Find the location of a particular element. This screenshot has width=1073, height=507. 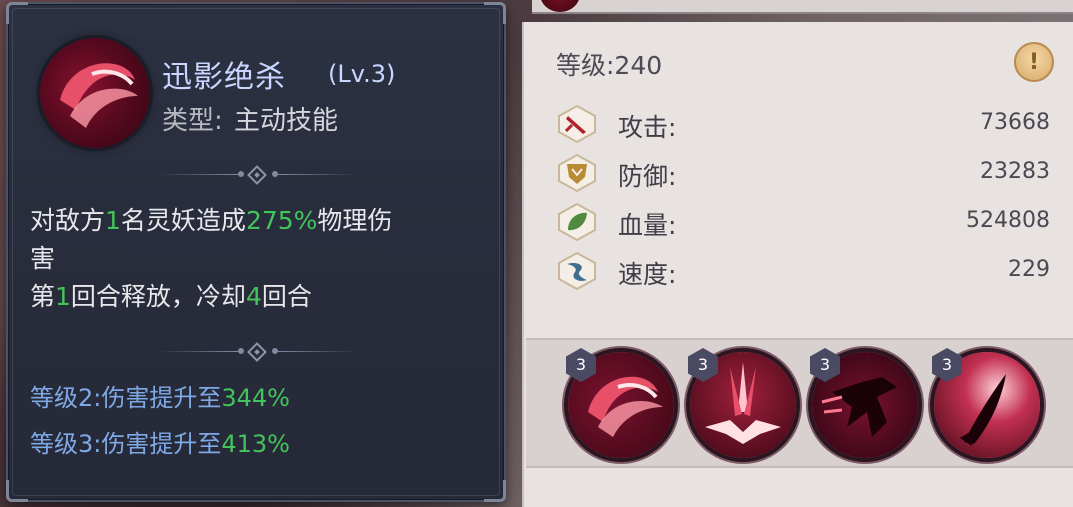

desc-line-2: 害 is located at coordinates (43, 258).